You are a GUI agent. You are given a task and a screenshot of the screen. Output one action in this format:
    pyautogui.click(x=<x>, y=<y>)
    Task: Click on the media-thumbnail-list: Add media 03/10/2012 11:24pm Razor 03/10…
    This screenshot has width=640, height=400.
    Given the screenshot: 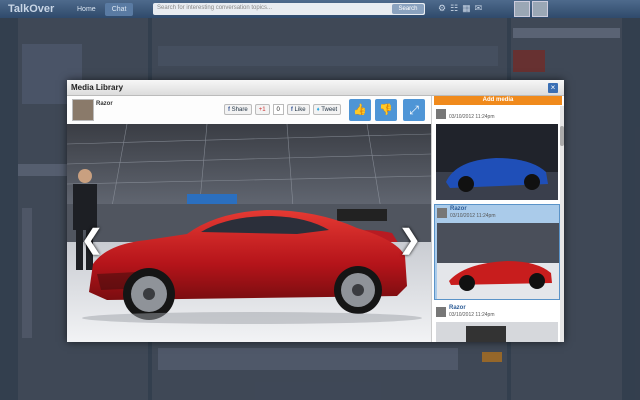 What is the action you would take?
    pyautogui.click(x=497, y=219)
    